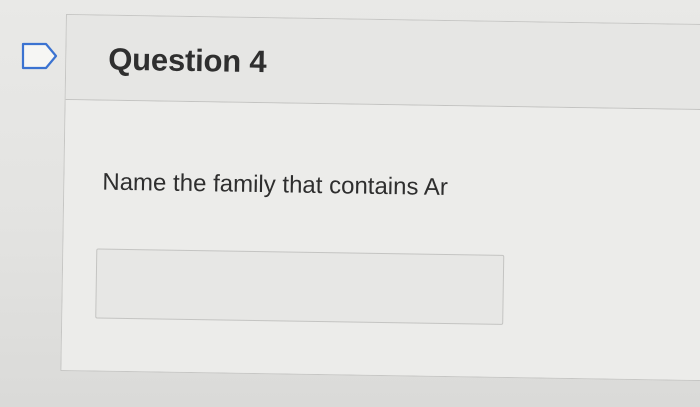 The width and height of the screenshot is (700, 407). What do you see at coordinates (40, 56) in the screenshot?
I see `flag-question-icon` at bounding box center [40, 56].